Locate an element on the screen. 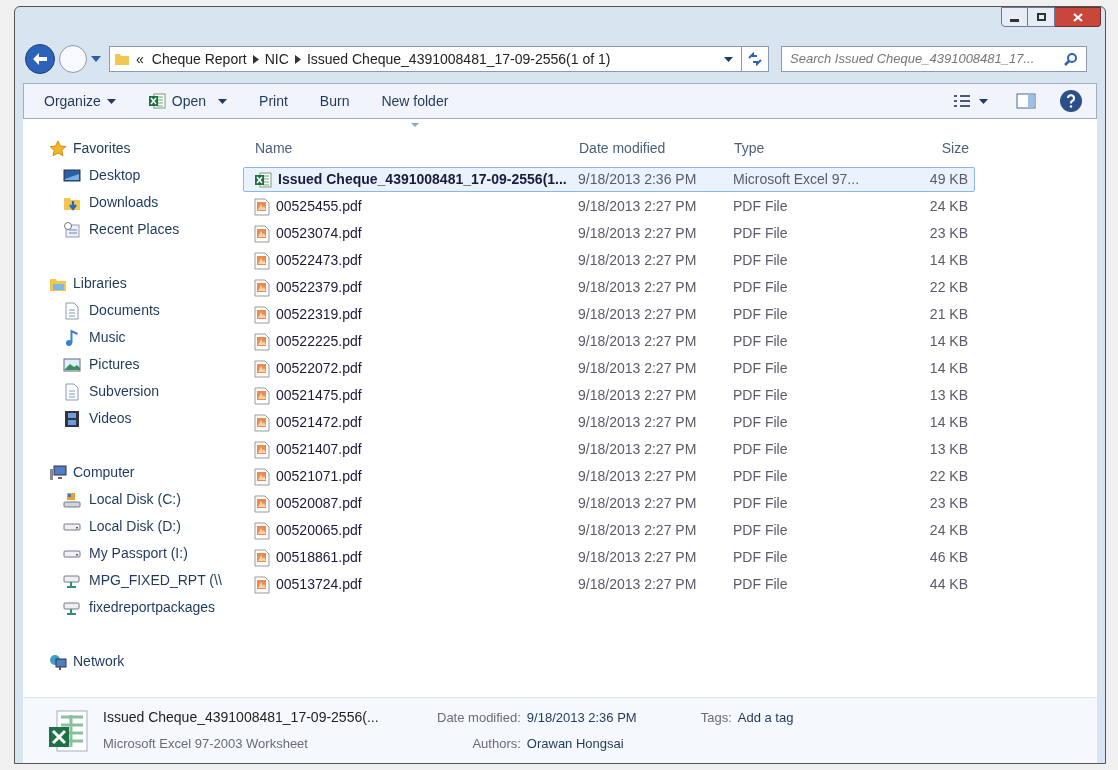 The image size is (1118, 770). property-value: Add a tag is located at coordinates (765, 718).